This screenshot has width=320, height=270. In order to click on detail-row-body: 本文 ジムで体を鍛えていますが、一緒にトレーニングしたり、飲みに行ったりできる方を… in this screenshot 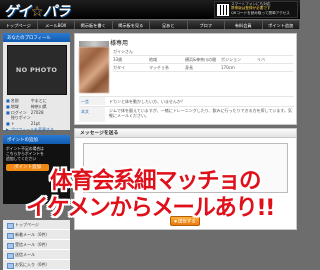, I will do `click(186, 114)`.